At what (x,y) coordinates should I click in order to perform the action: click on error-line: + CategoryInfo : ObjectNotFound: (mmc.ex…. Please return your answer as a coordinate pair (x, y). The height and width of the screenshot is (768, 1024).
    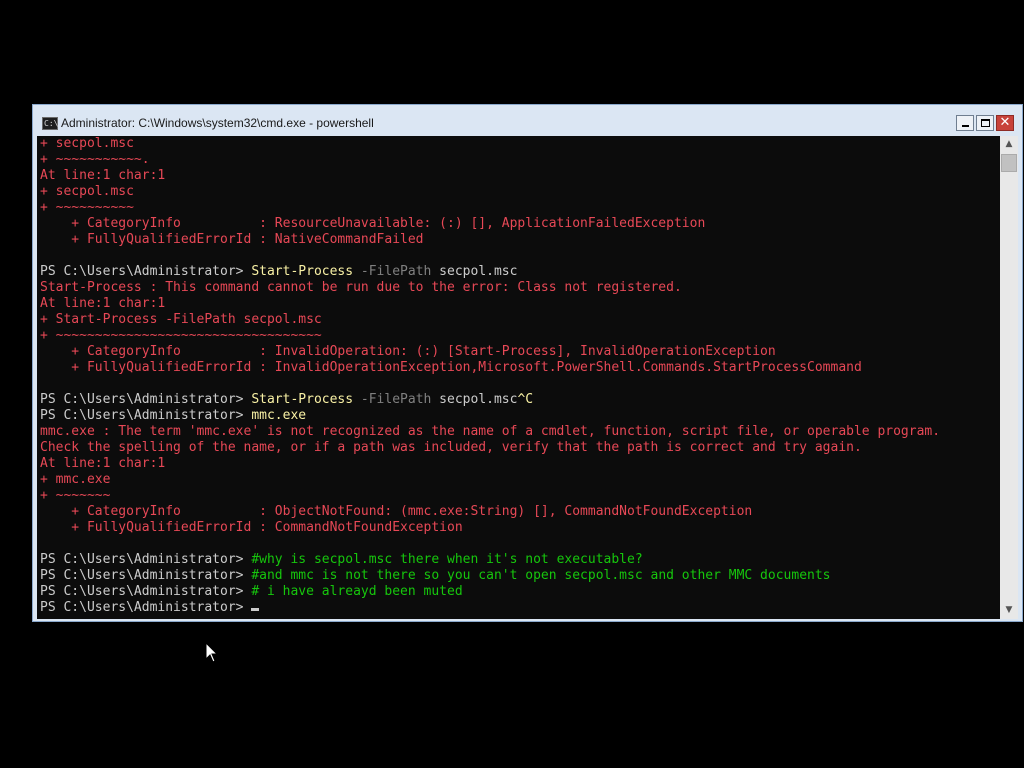
    Looking at the image, I should click on (396, 511).